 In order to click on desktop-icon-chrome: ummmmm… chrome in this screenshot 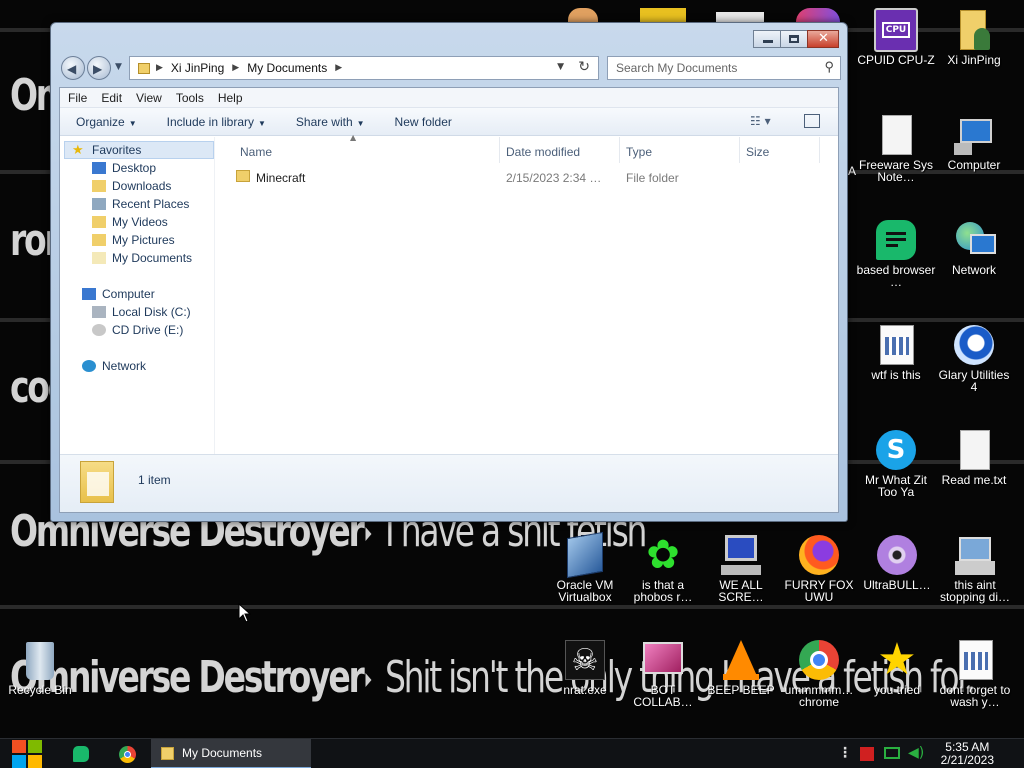, I will do `click(819, 673)`.